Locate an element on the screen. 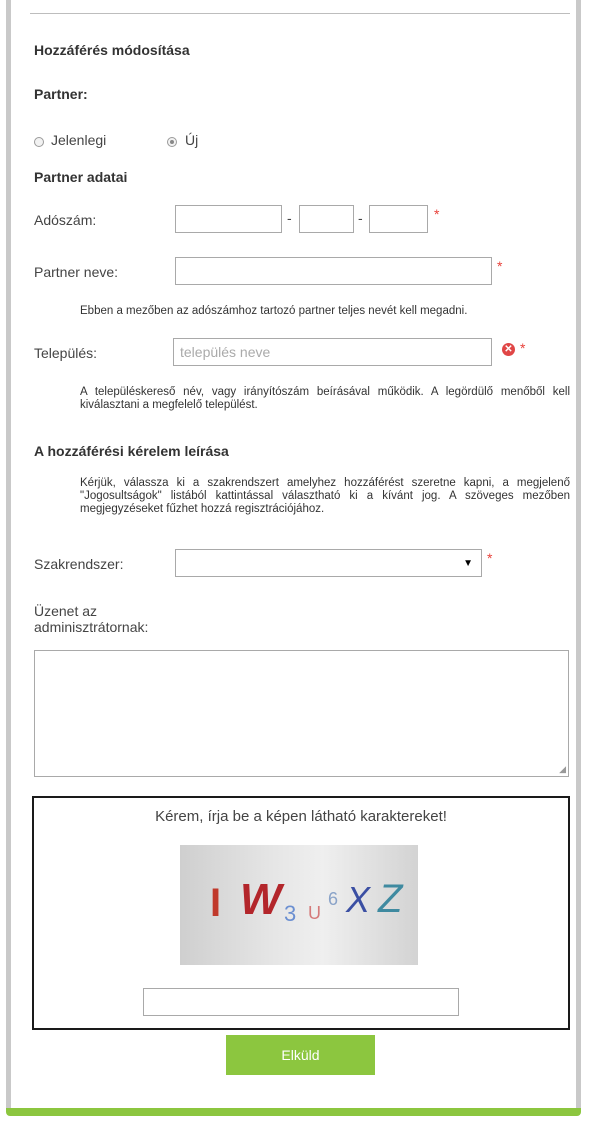 The width and height of the screenshot is (589, 1124). captcha-char: 6 is located at coordinates (333, 899).